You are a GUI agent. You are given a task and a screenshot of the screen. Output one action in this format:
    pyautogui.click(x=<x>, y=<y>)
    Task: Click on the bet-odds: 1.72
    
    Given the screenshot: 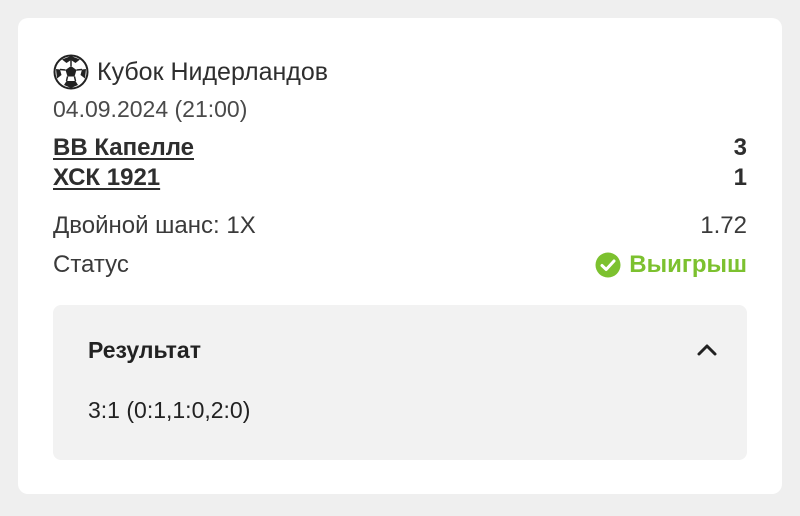 What is the action you would take?
    pyautogui.click(x=723, y=225)
    